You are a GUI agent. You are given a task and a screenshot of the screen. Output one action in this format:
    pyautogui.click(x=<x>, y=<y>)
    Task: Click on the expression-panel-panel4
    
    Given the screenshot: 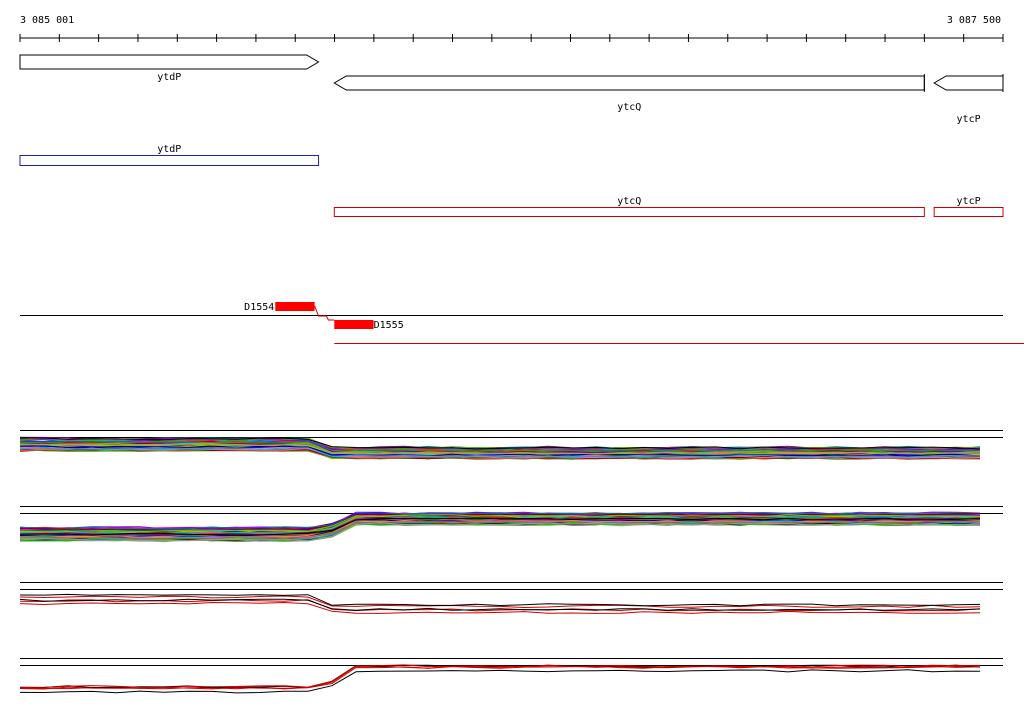 What is the action you would take?
    pyautogui.click(x=511, y=676)
    